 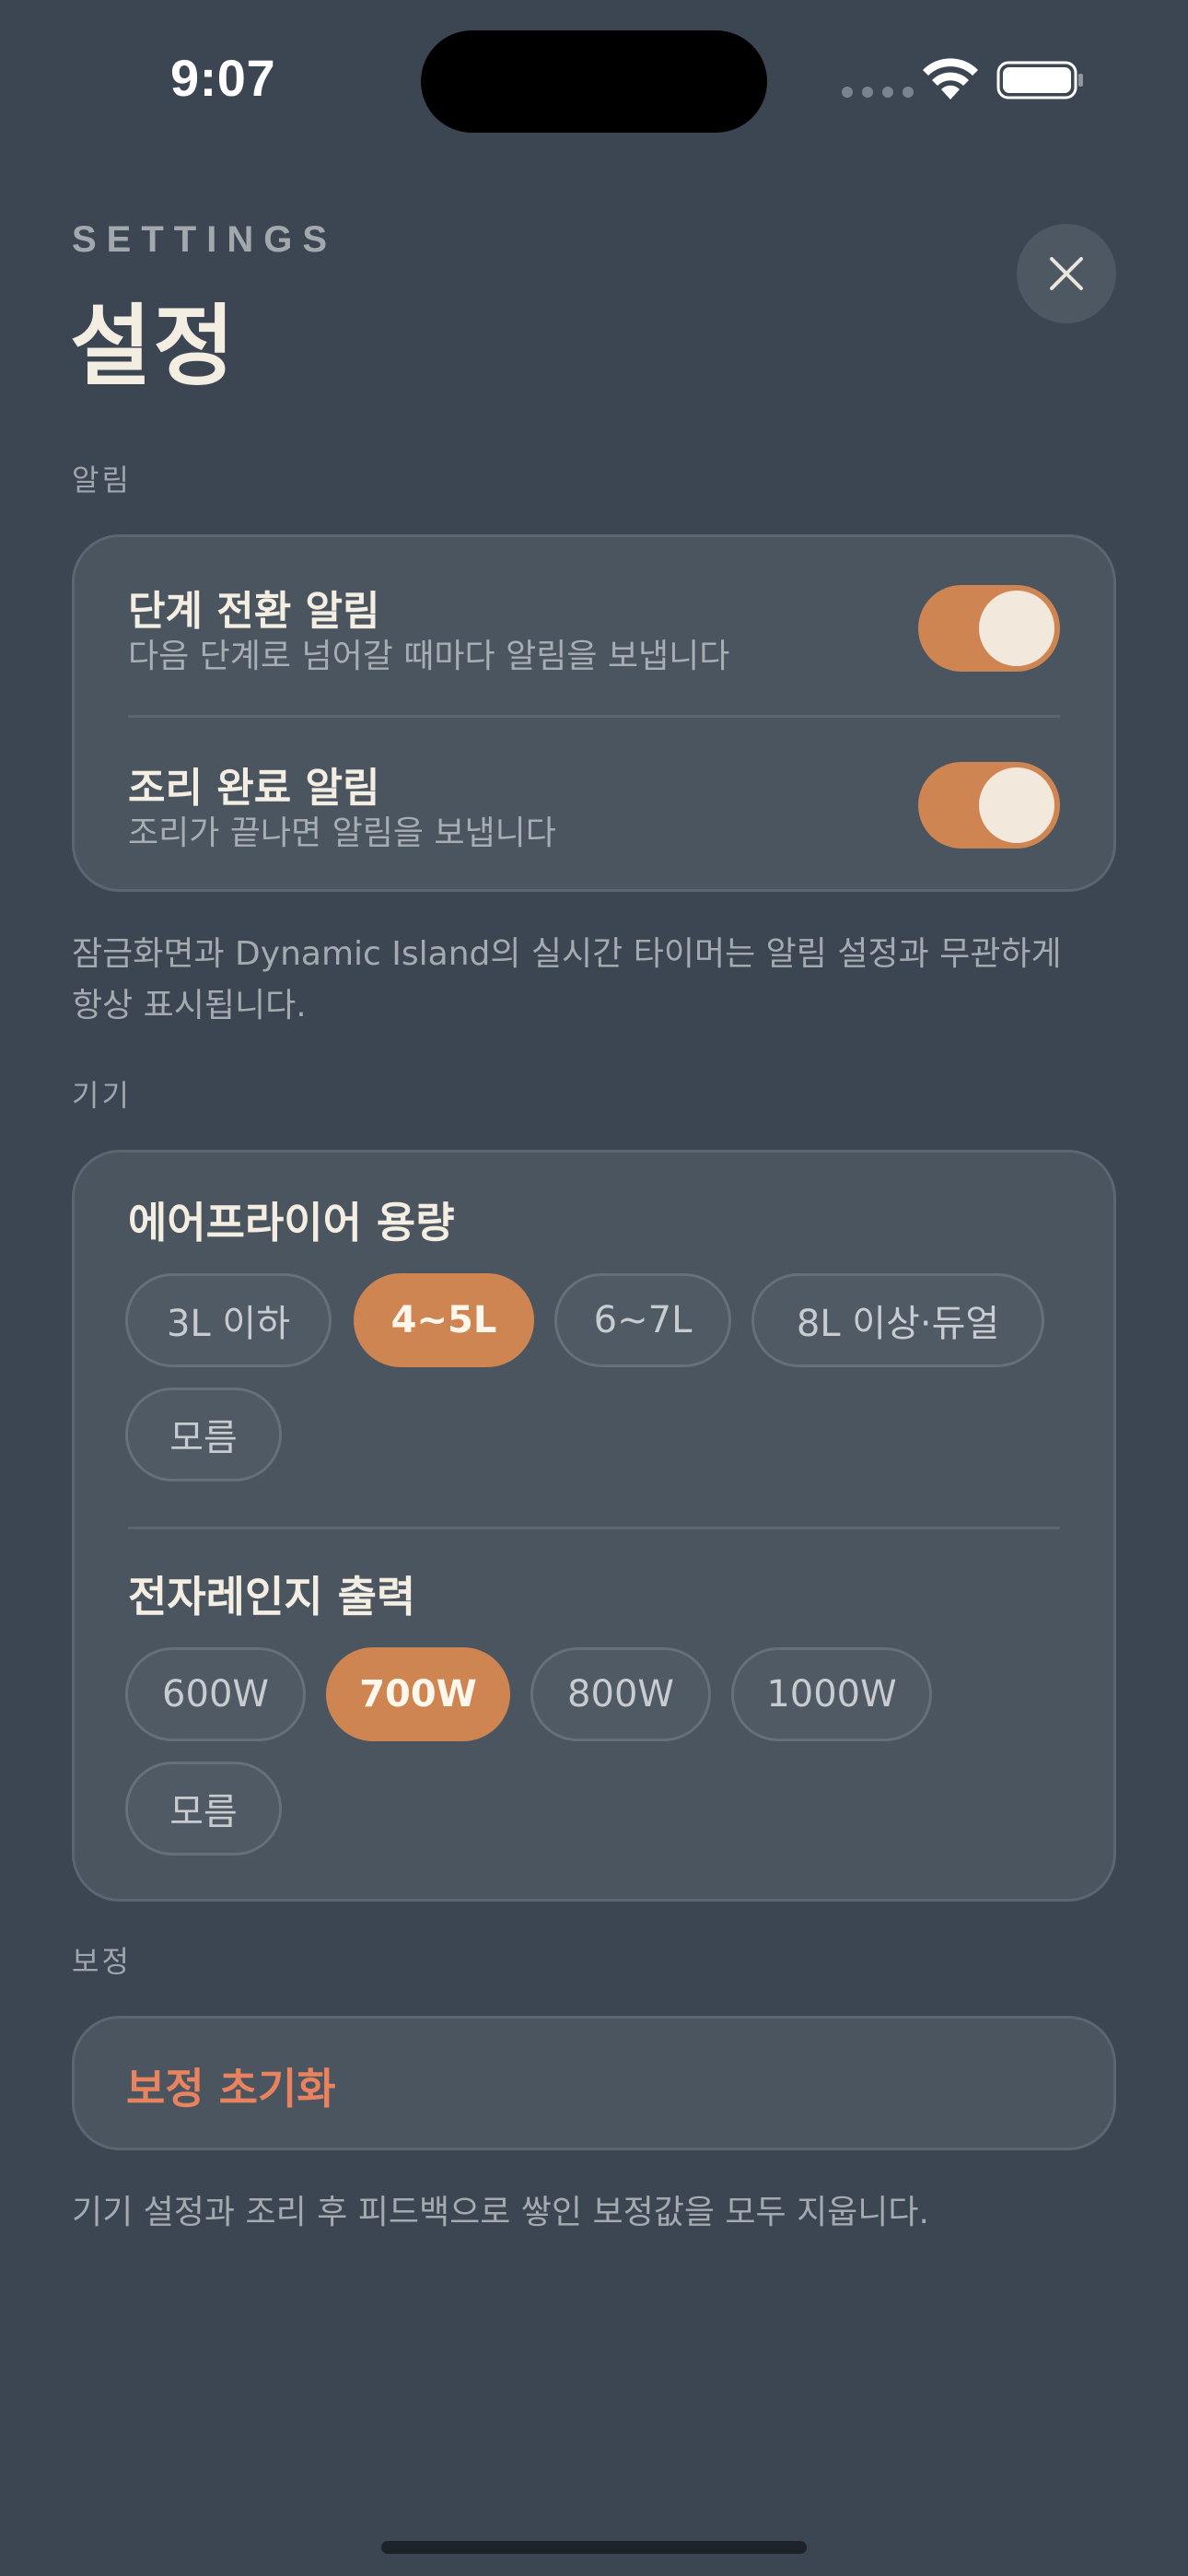 I want to click on status-time: 9:07, so click(x=223, y=78).